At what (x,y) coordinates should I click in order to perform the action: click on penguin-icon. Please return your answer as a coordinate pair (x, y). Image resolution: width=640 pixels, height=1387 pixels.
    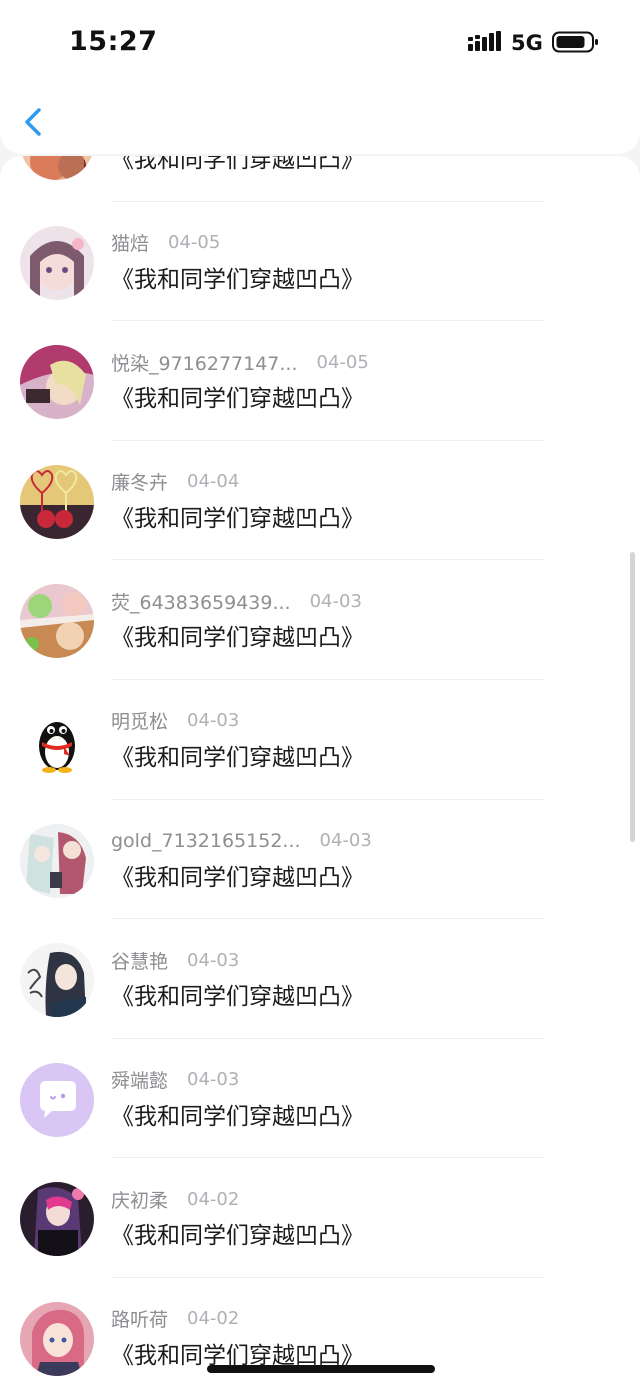
    Looking at the image, I should click on (57, 740).